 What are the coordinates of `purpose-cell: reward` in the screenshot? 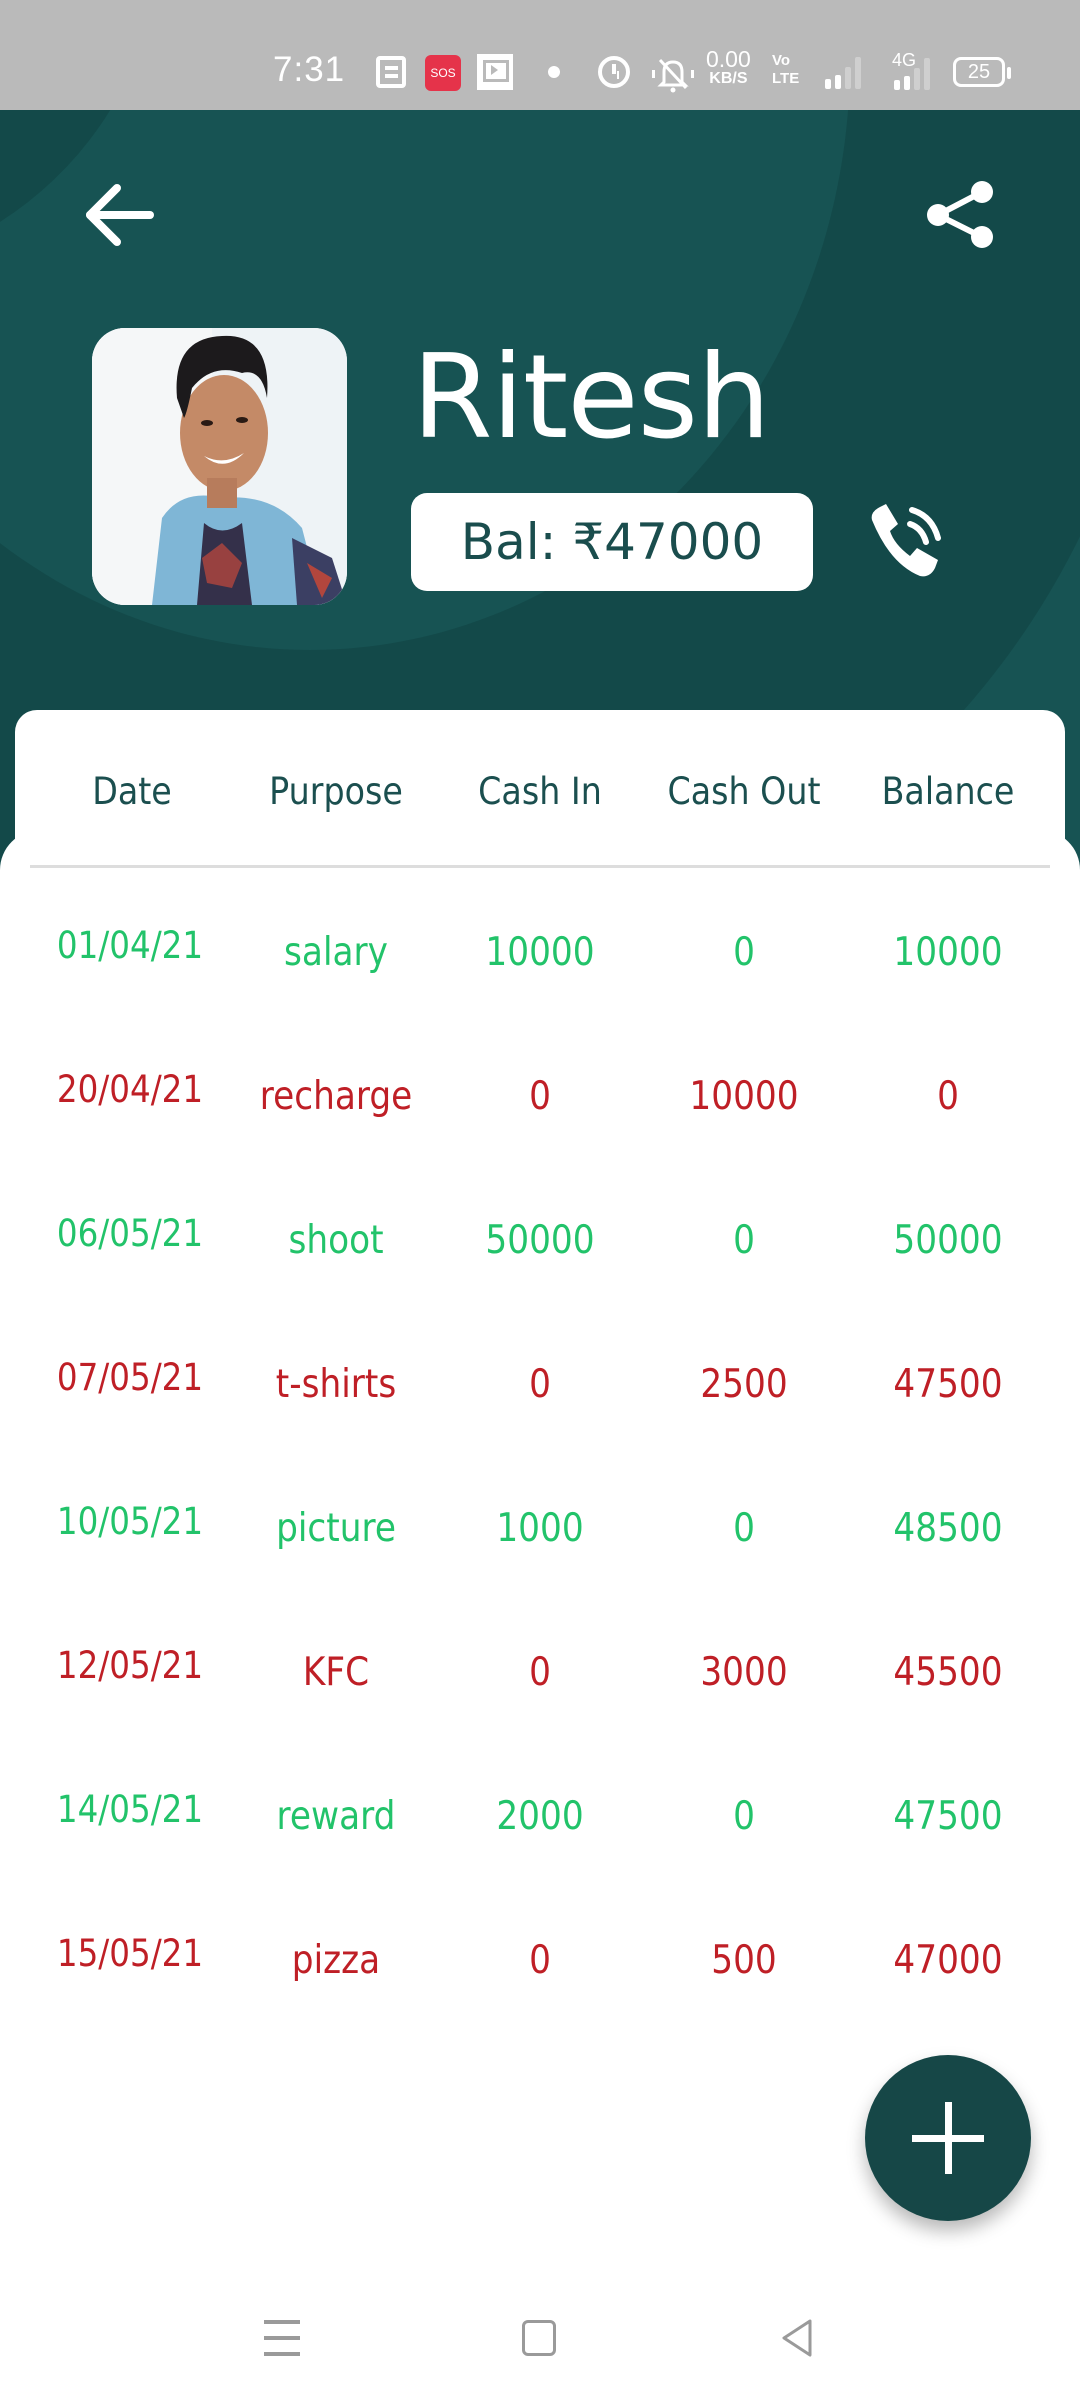 It's located at (336, 1816).